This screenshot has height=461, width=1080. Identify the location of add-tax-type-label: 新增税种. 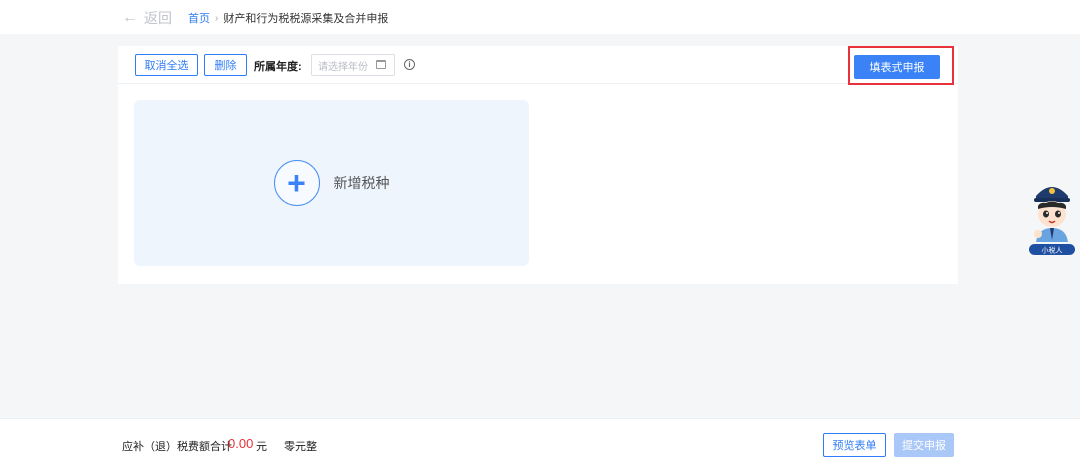
(361, 183).